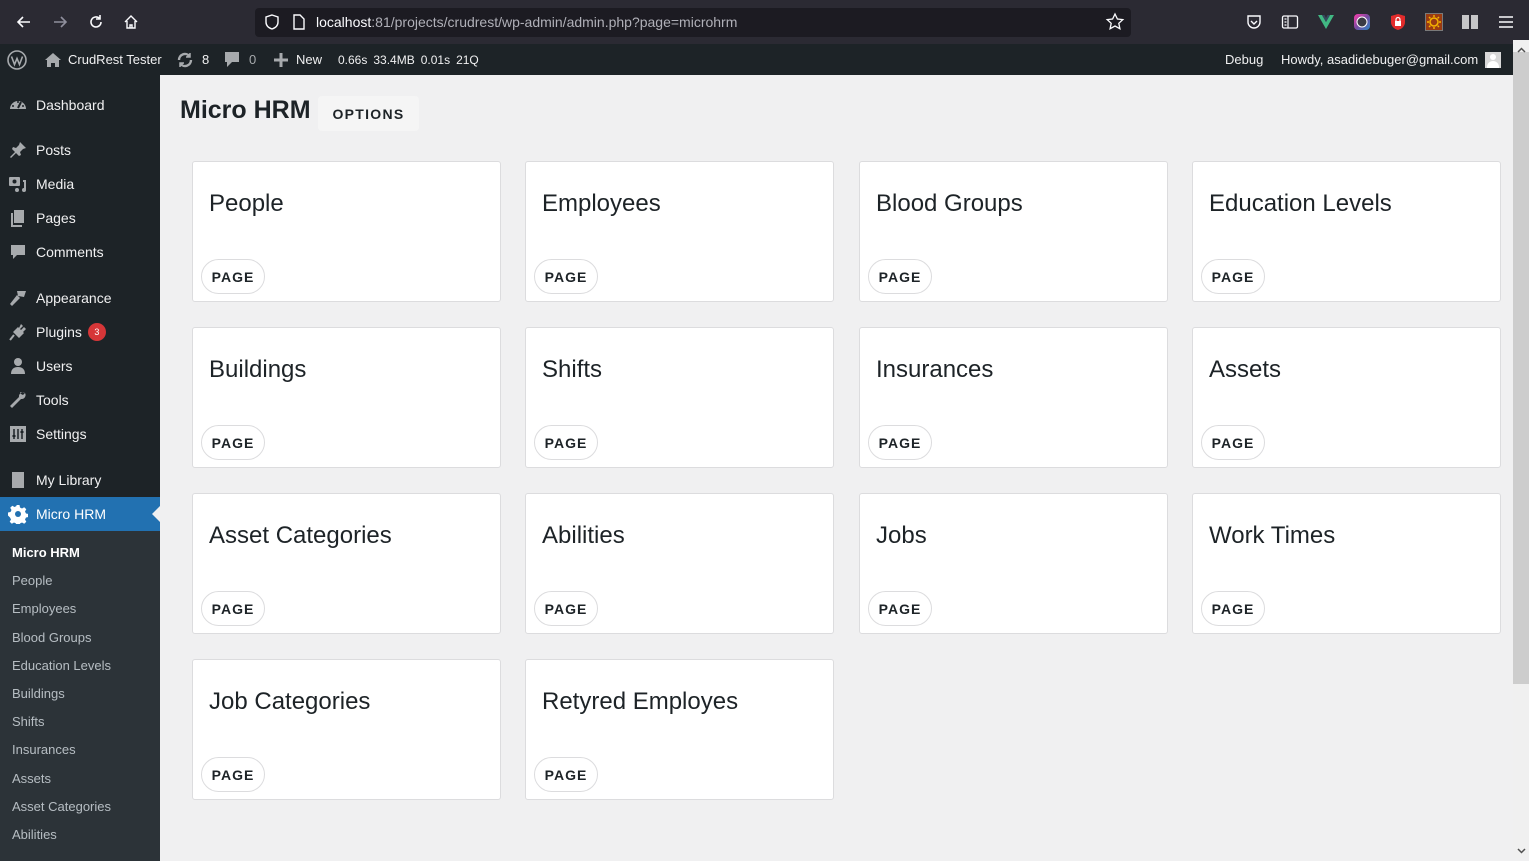 The height and width of the screenshot is (861, 1529). What do you see at coordinates (368, 113) in the screenshot?
I see `options-button: OPTIONS` at bounding box center [368, 113].